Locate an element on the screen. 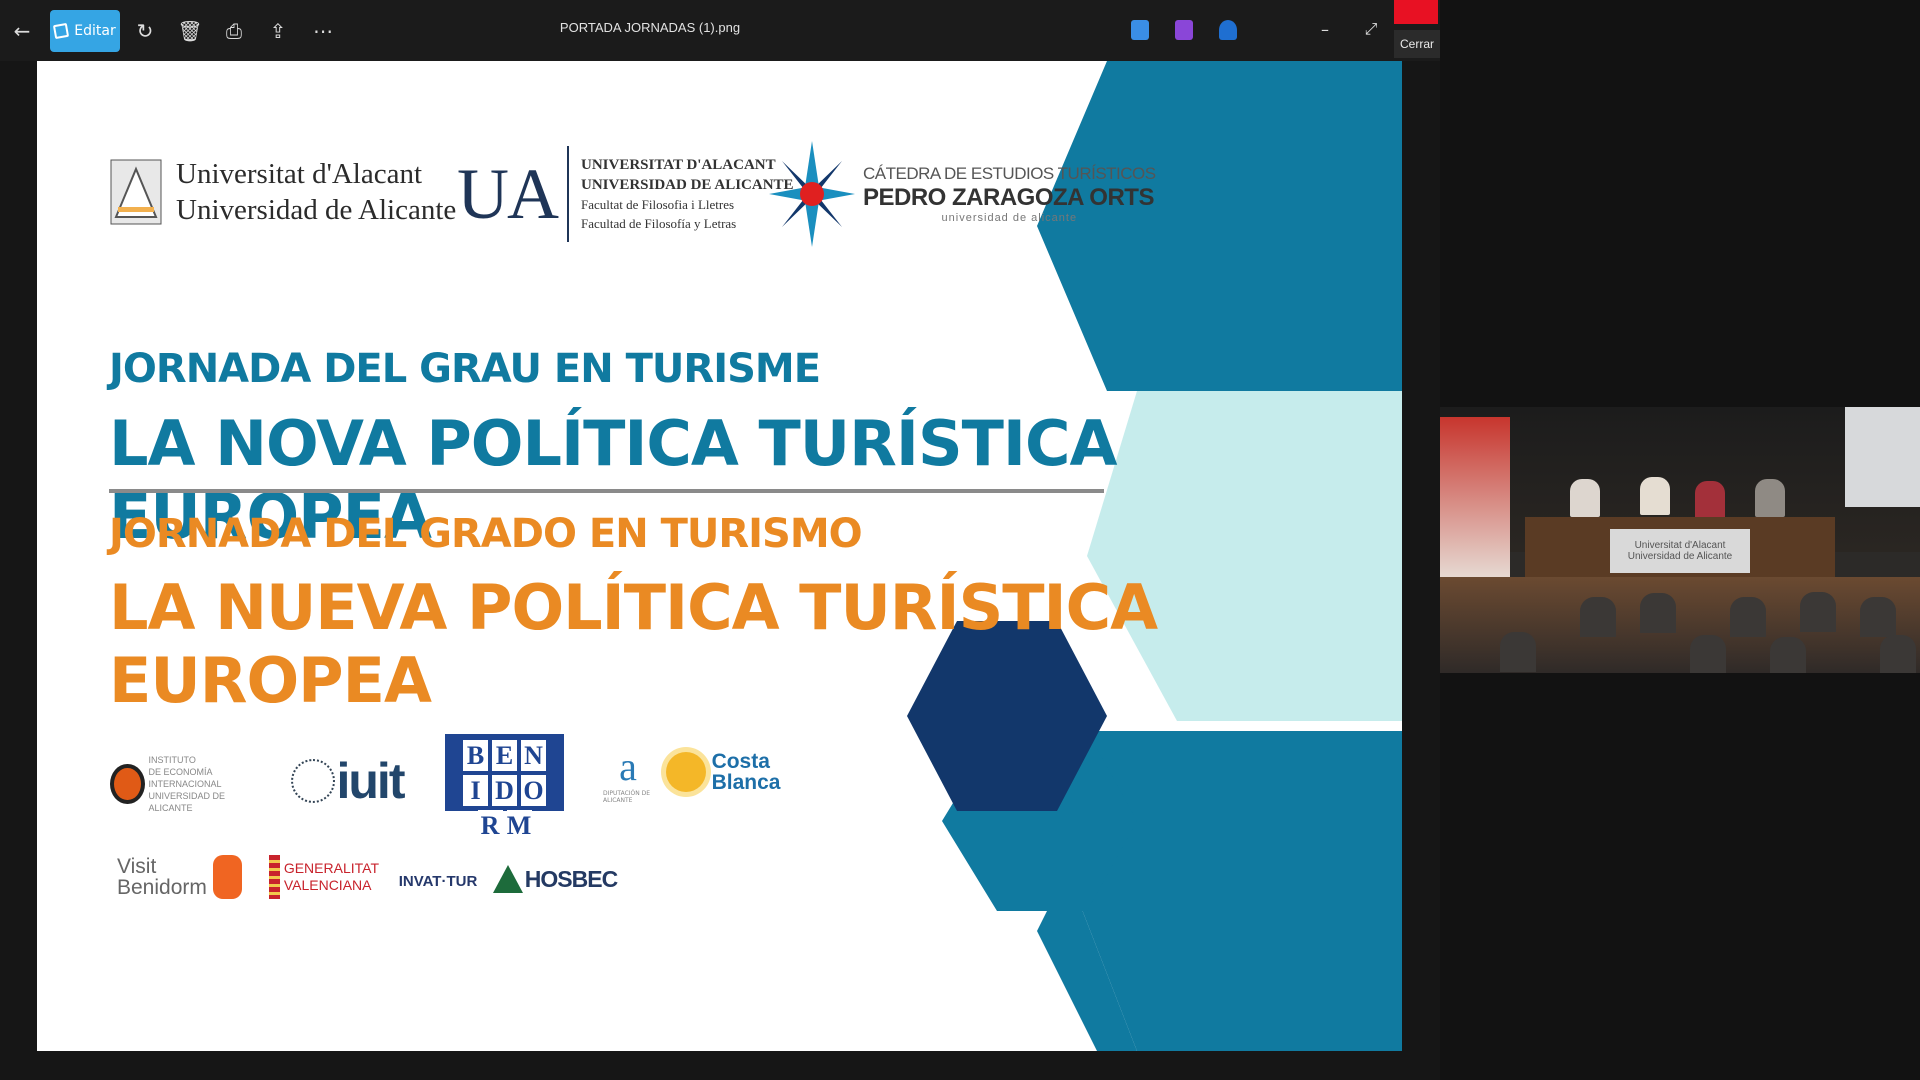  back-arrow-icon: ← is located at coordinates (22, 31).